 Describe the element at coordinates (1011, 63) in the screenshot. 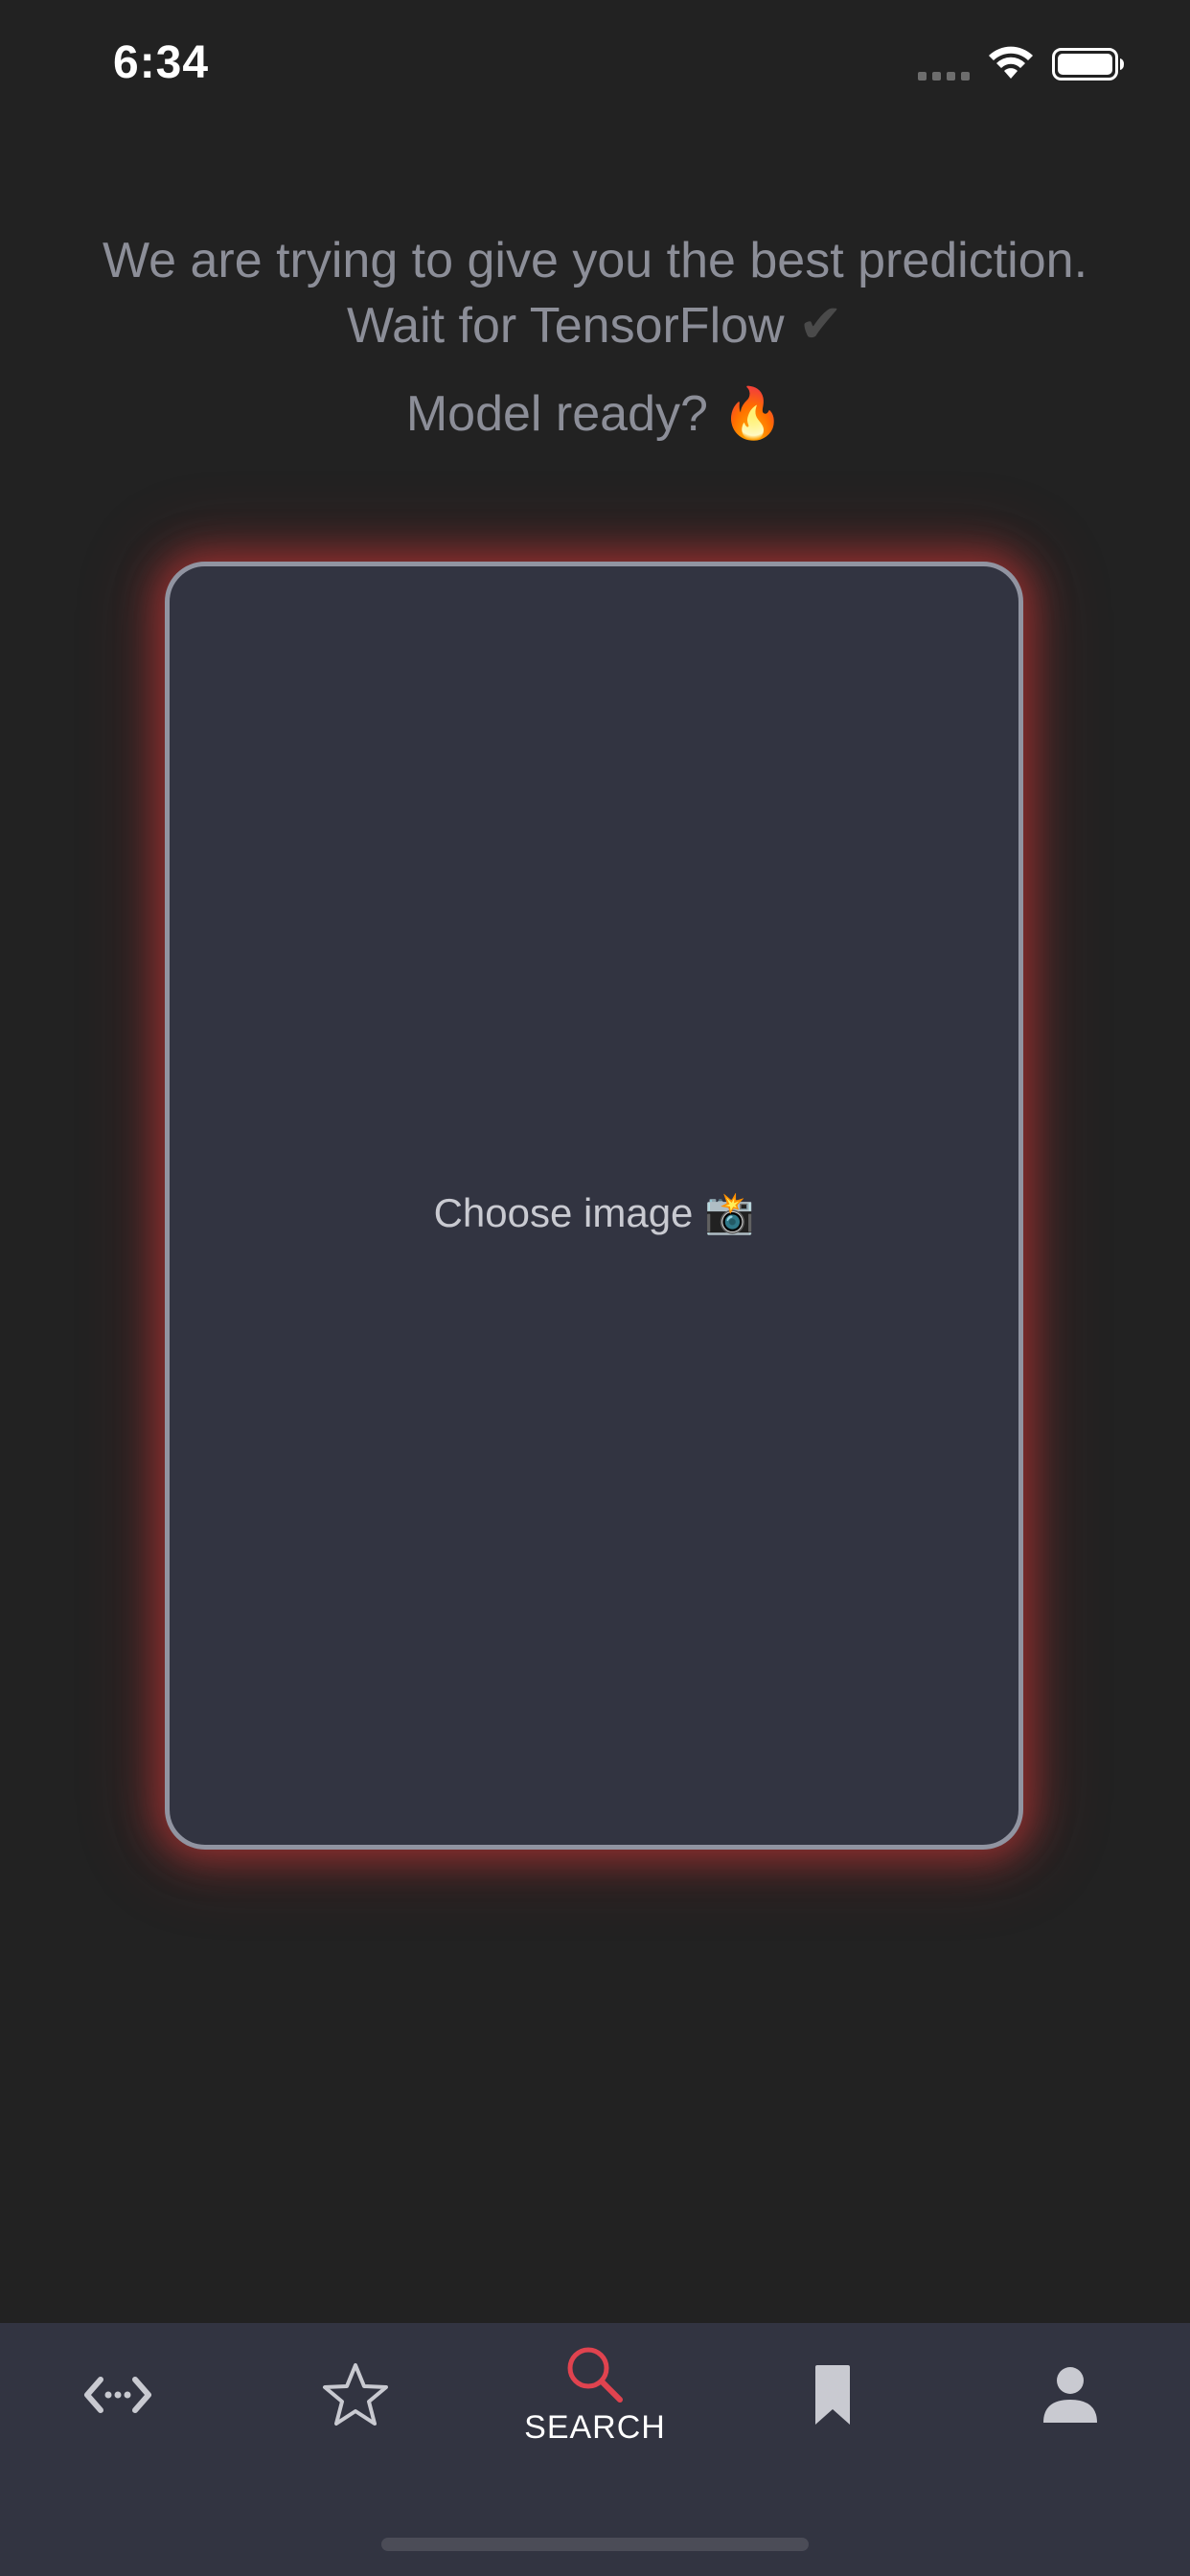

I see `wifi-icon` at that location.